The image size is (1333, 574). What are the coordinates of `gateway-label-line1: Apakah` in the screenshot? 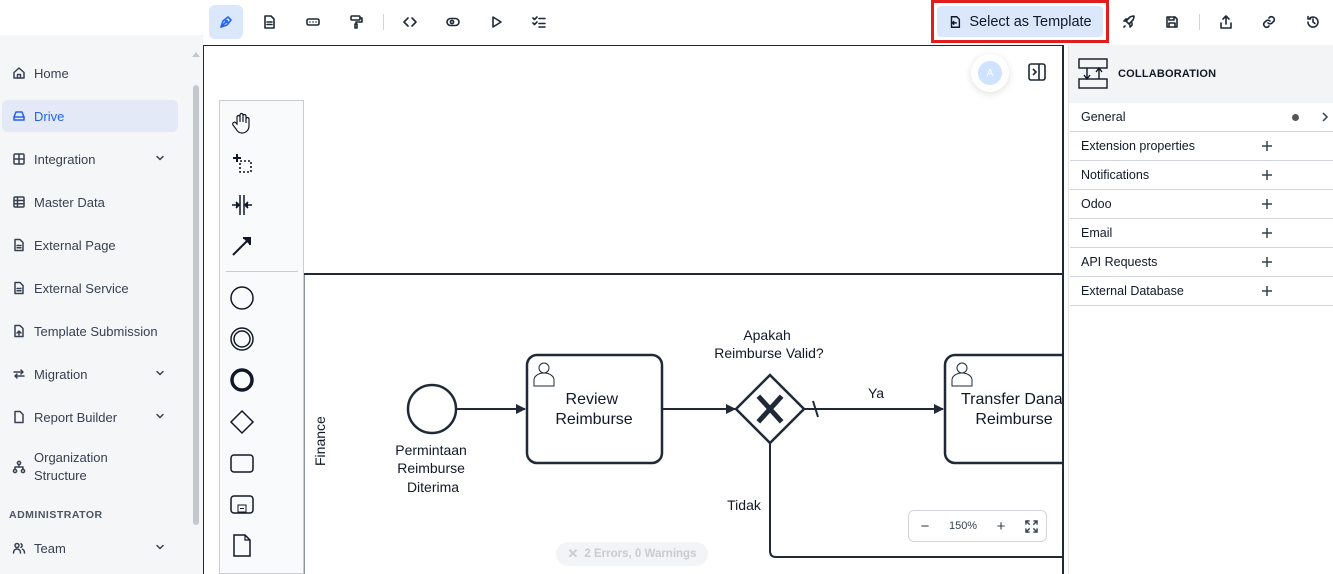 It's located at (766, 335).